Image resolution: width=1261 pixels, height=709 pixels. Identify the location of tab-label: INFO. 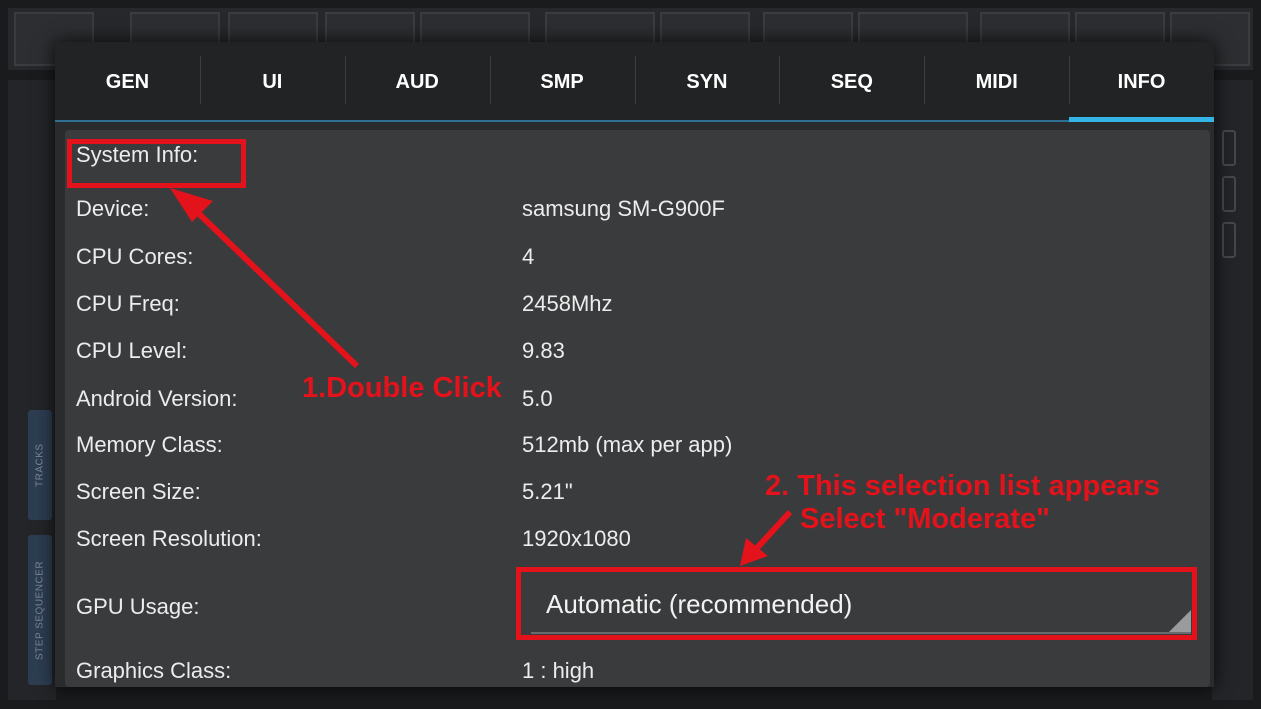
(1141, 81).